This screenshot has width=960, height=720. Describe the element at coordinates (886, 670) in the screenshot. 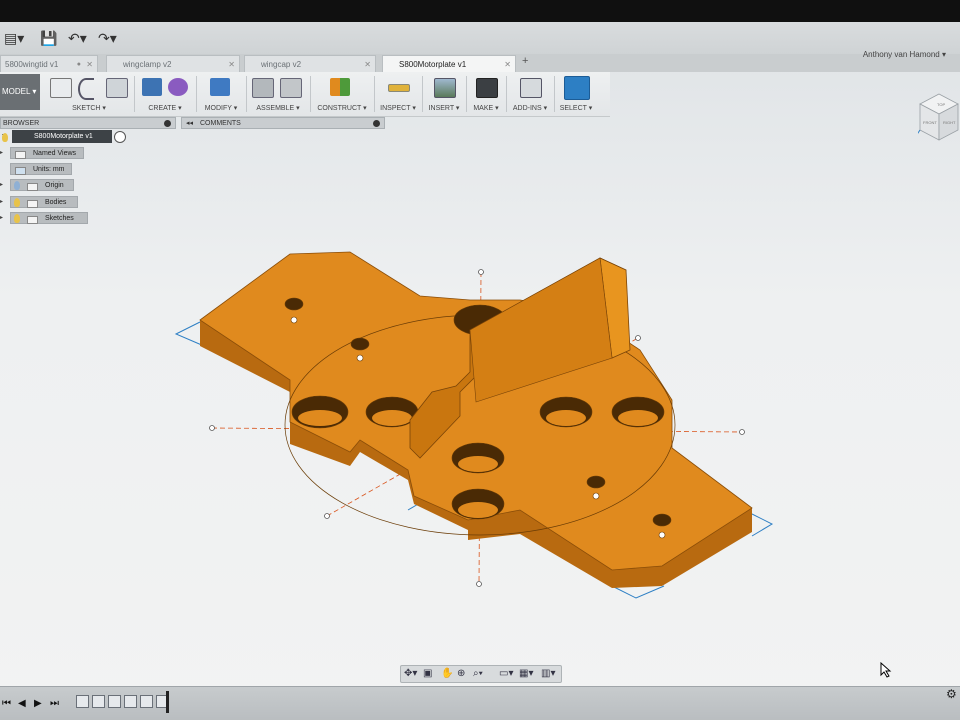

I see `mouse-cursor-icon` at that location.